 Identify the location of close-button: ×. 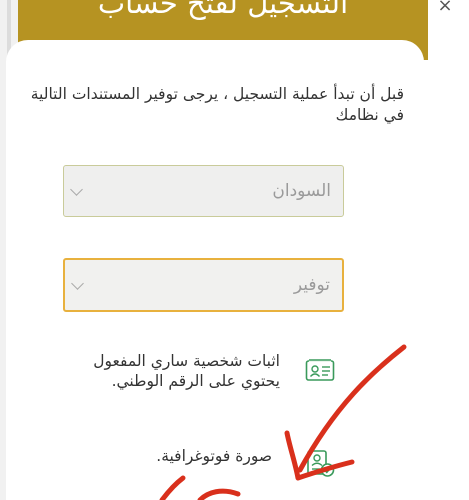
(445, 8).